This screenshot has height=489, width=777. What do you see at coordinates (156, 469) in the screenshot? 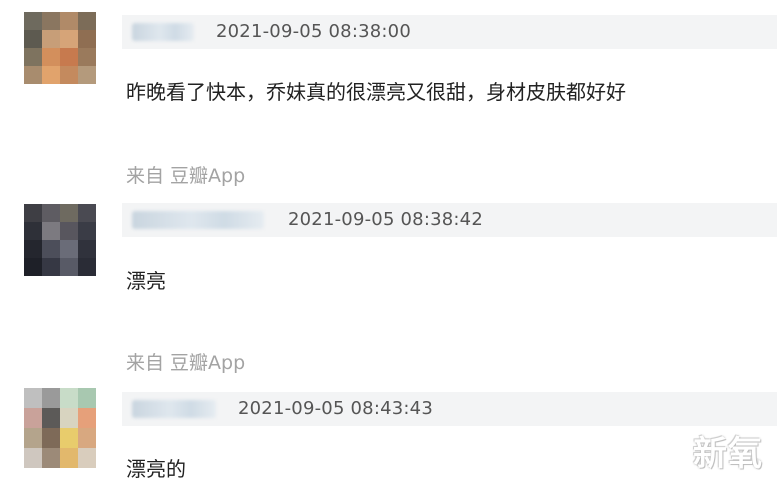
I see `comment-text: 漂亮的` at bounding box center [156, 469].